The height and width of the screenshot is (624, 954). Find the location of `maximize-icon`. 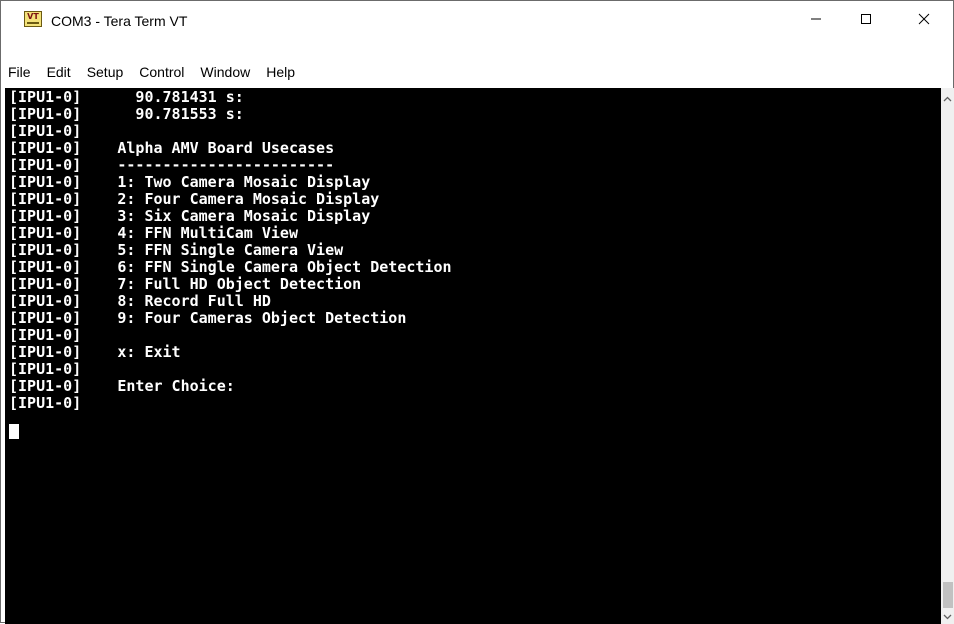

maximize-icon is located at coordinates (866, 19).